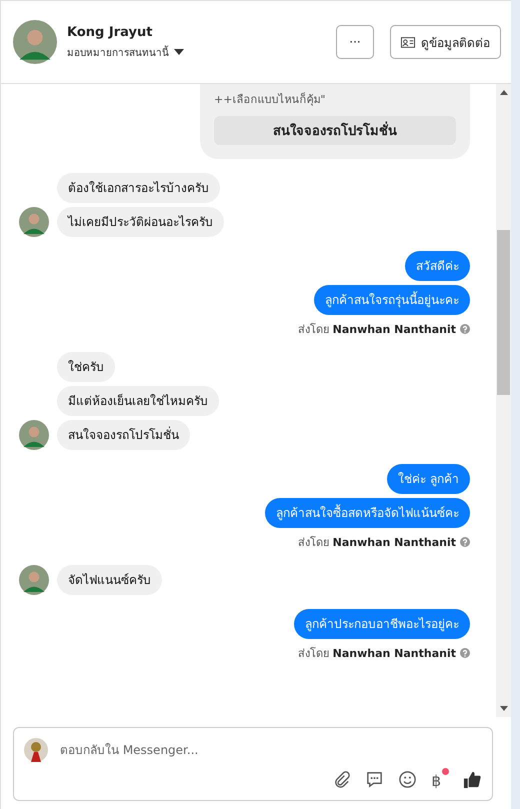 This screenshot has width=520, height=809. Describe the element at coordinates (408, 779) in the screenshot. I see `emoji-icon` at that location.